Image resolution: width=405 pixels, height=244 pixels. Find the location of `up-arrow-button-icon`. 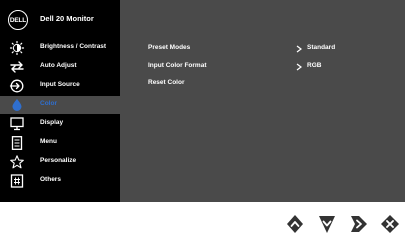

up-arrow-button-icon is located at coordinates (295, 224).